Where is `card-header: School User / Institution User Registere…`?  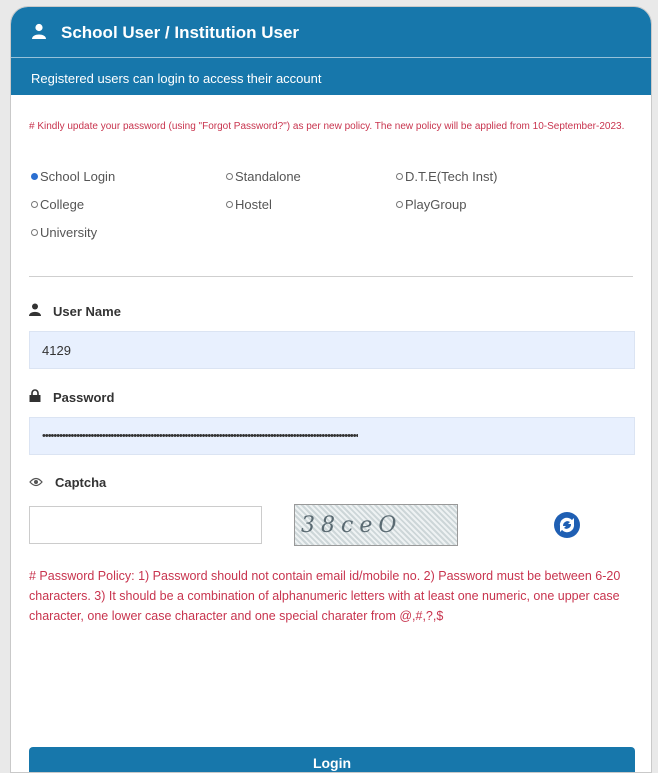
card-header: School User / Institution User Registere… is located at coordinates (331, 51).